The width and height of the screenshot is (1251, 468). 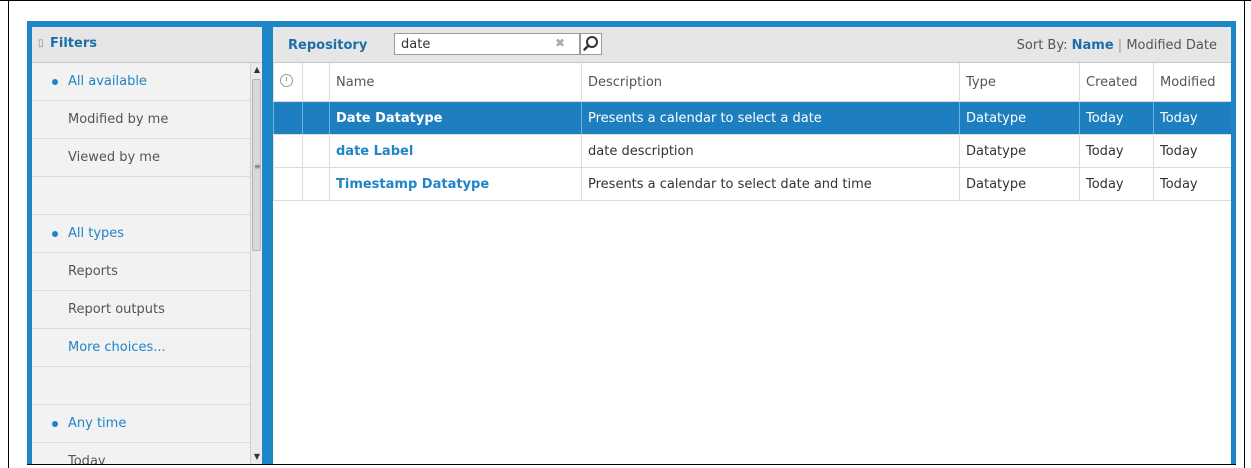 What do you see at coordinates (141, 424) in the screenshot?
I see `filter-any-time: Any time` at bounding box center [141, 424].